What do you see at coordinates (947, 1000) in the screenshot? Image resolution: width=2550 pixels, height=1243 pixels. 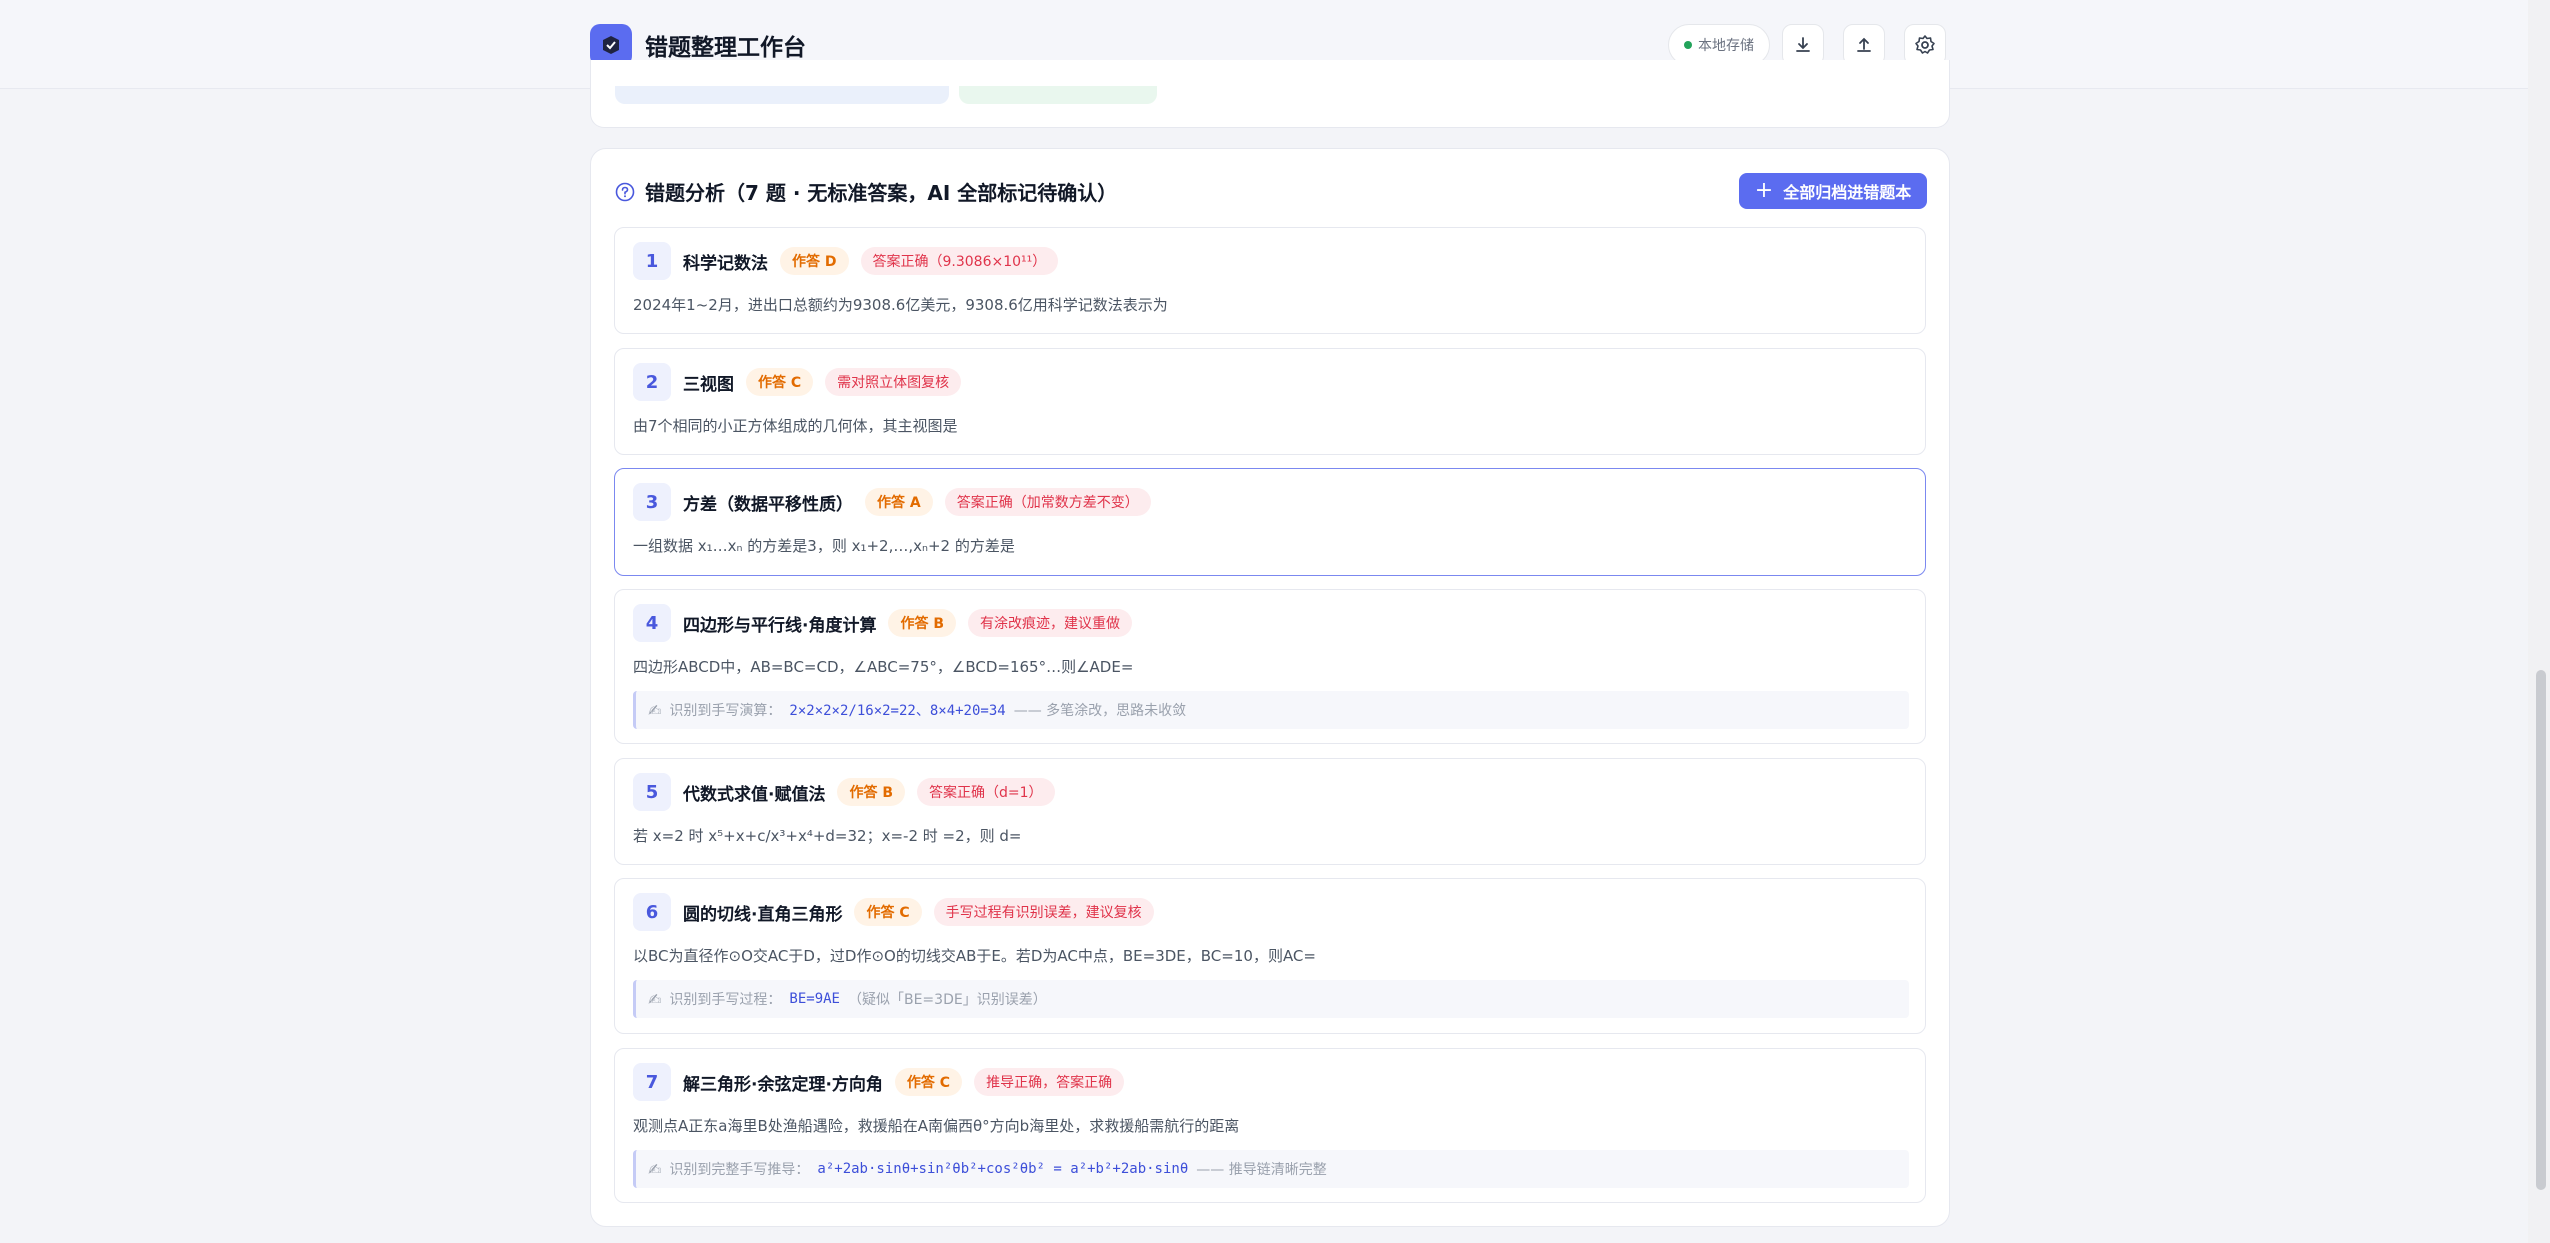 I see `handwriting-comment: （疑似「BE=3DE」识别误差）` at bounding box center [947, 1000].